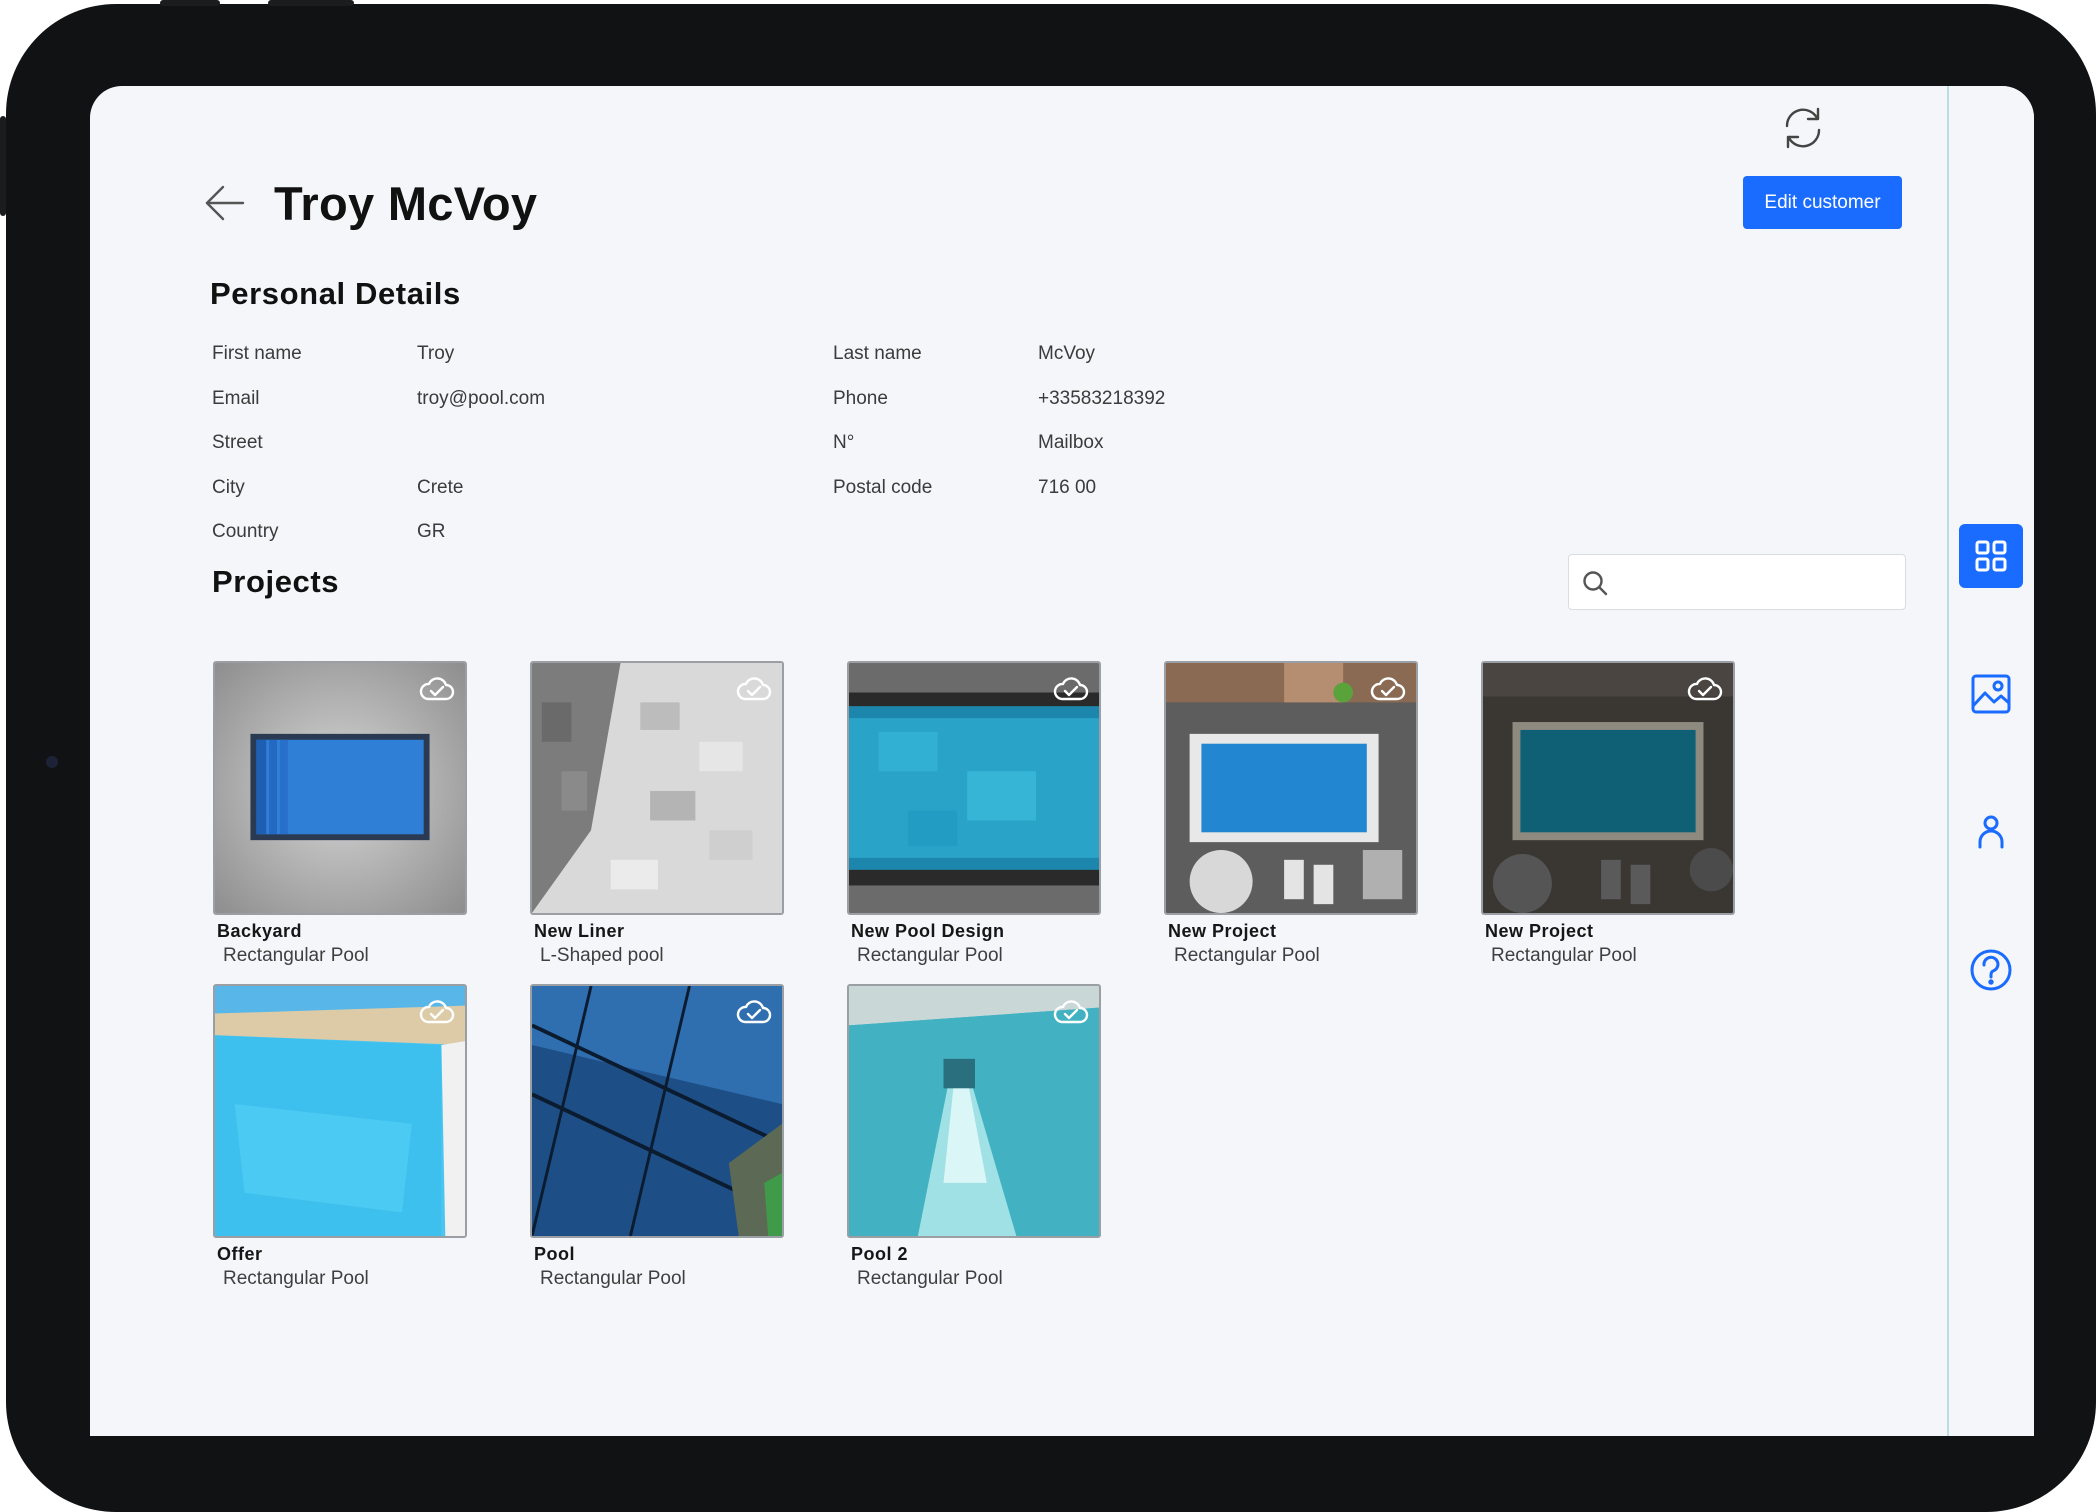  I want to click on arrow-left-icon, so click(225, 203).